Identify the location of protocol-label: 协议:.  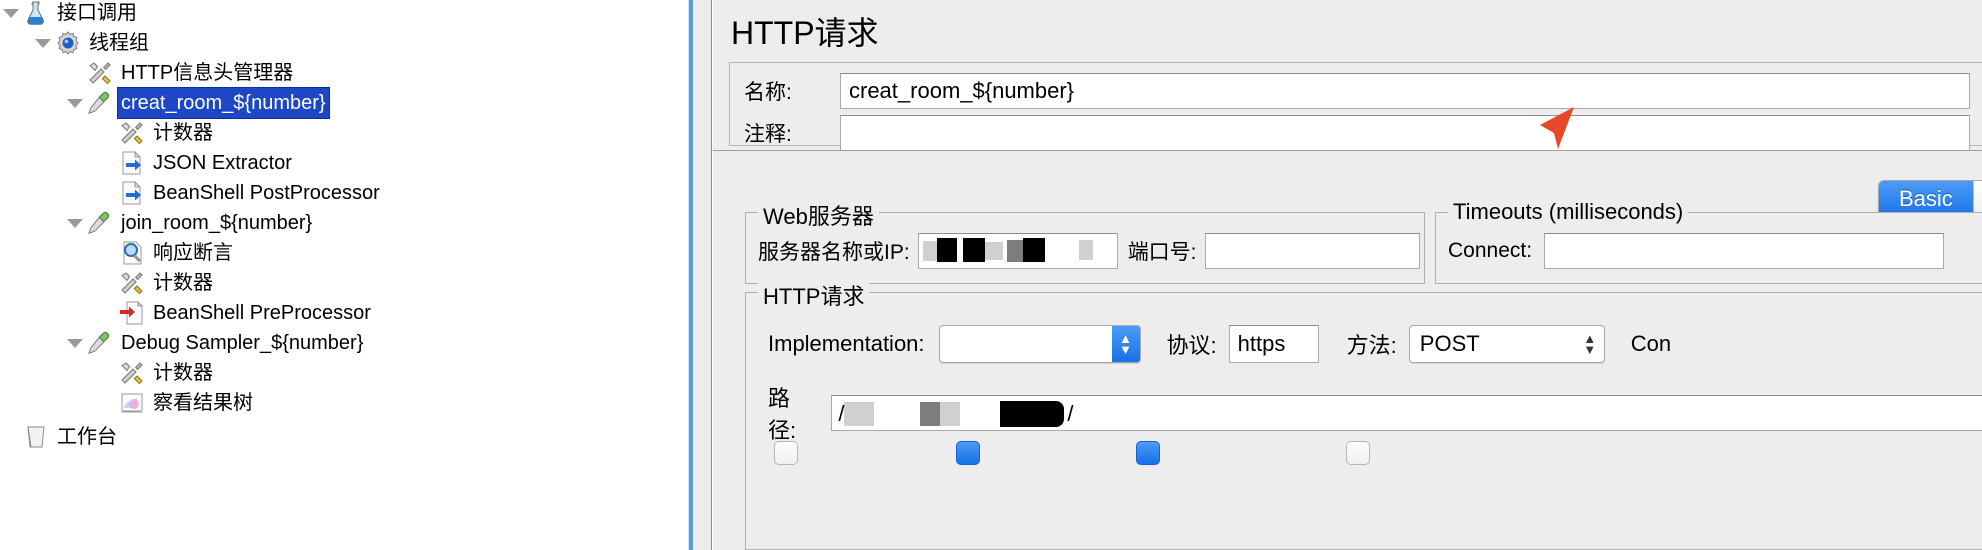
(1191, 345).